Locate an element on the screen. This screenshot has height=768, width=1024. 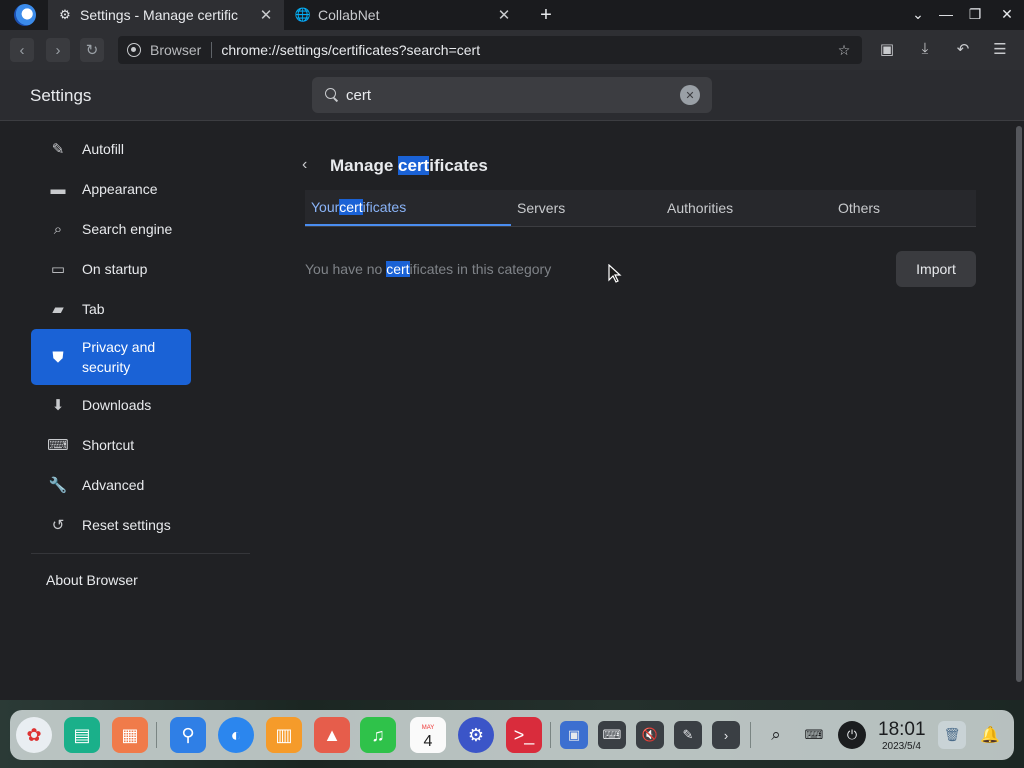
search-input is located at coordinates (513, 95).